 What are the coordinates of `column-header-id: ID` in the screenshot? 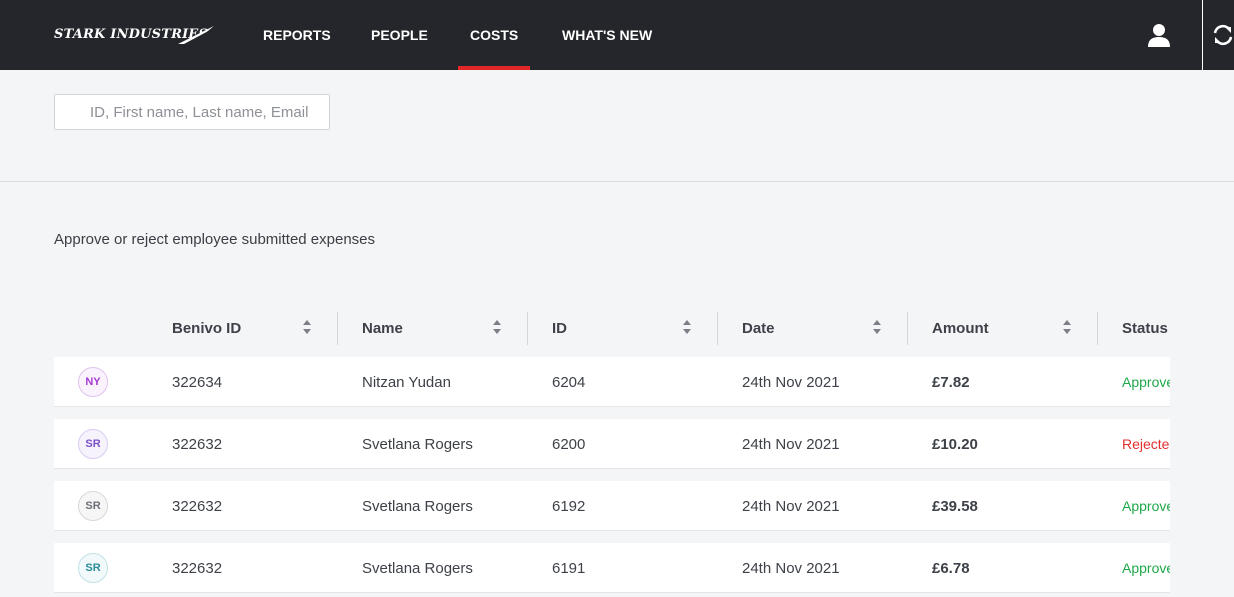 It's located at (559, 328).